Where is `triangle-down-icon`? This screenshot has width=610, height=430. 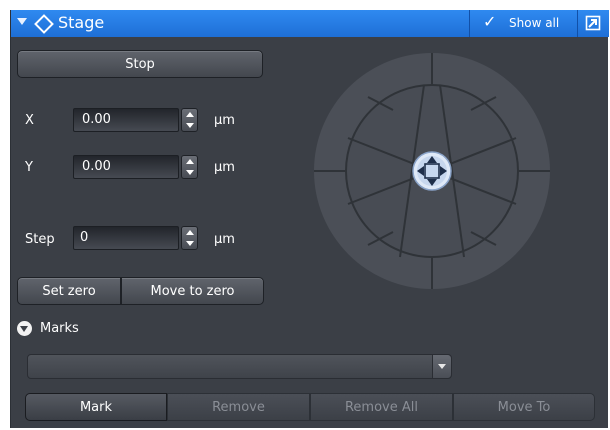 triangle-down-icon is located at coordinates (22, 21).